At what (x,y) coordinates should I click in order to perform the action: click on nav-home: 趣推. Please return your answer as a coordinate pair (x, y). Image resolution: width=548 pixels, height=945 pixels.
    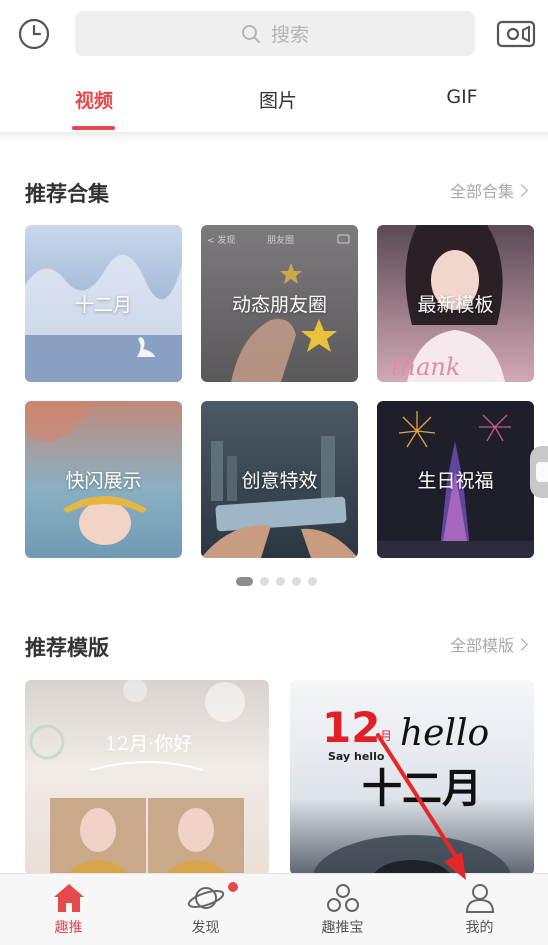
    Looking at the image, I should click on (68, 909).